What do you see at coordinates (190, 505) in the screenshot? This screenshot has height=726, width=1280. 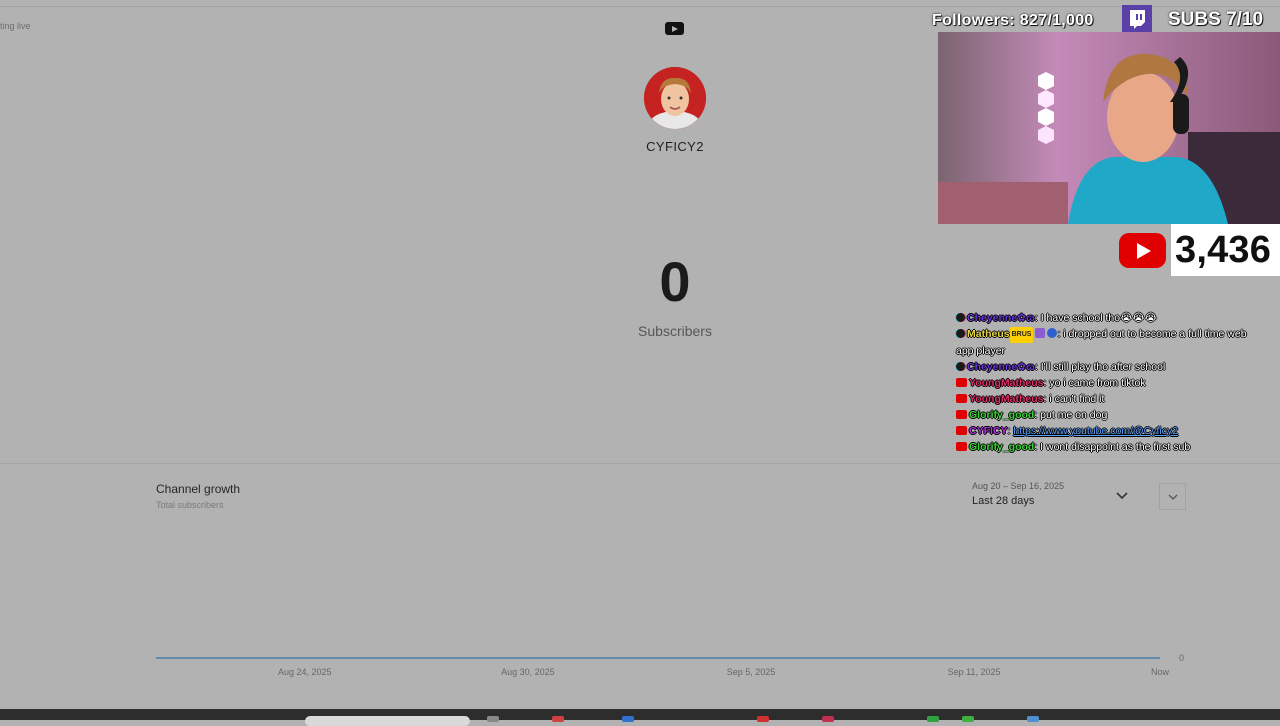 I see `growth-subtitle: Total subscribers` at bounding box center [190, 505].